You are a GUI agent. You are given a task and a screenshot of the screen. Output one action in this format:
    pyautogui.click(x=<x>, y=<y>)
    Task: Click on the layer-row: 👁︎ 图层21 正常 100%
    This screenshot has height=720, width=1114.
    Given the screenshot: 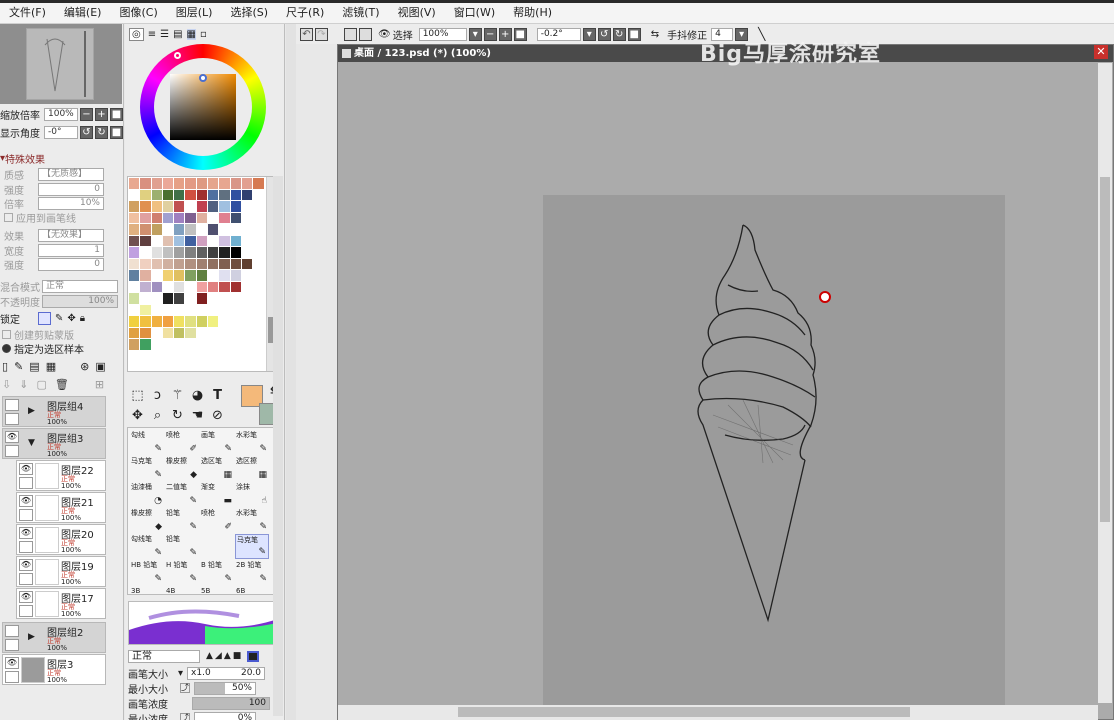 What is the action you would take?
    pyautogui.click(x=61, y=507)
    